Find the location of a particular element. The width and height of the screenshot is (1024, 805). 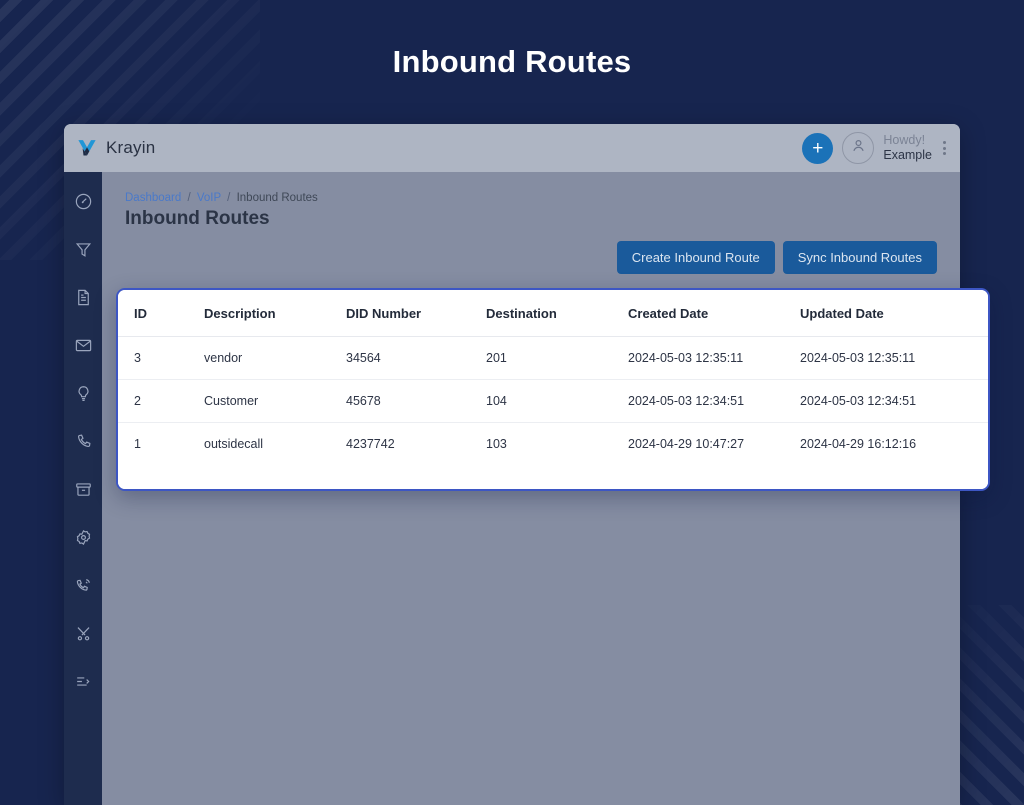

sidebar-item-voip is located at coordinates (83, 585).